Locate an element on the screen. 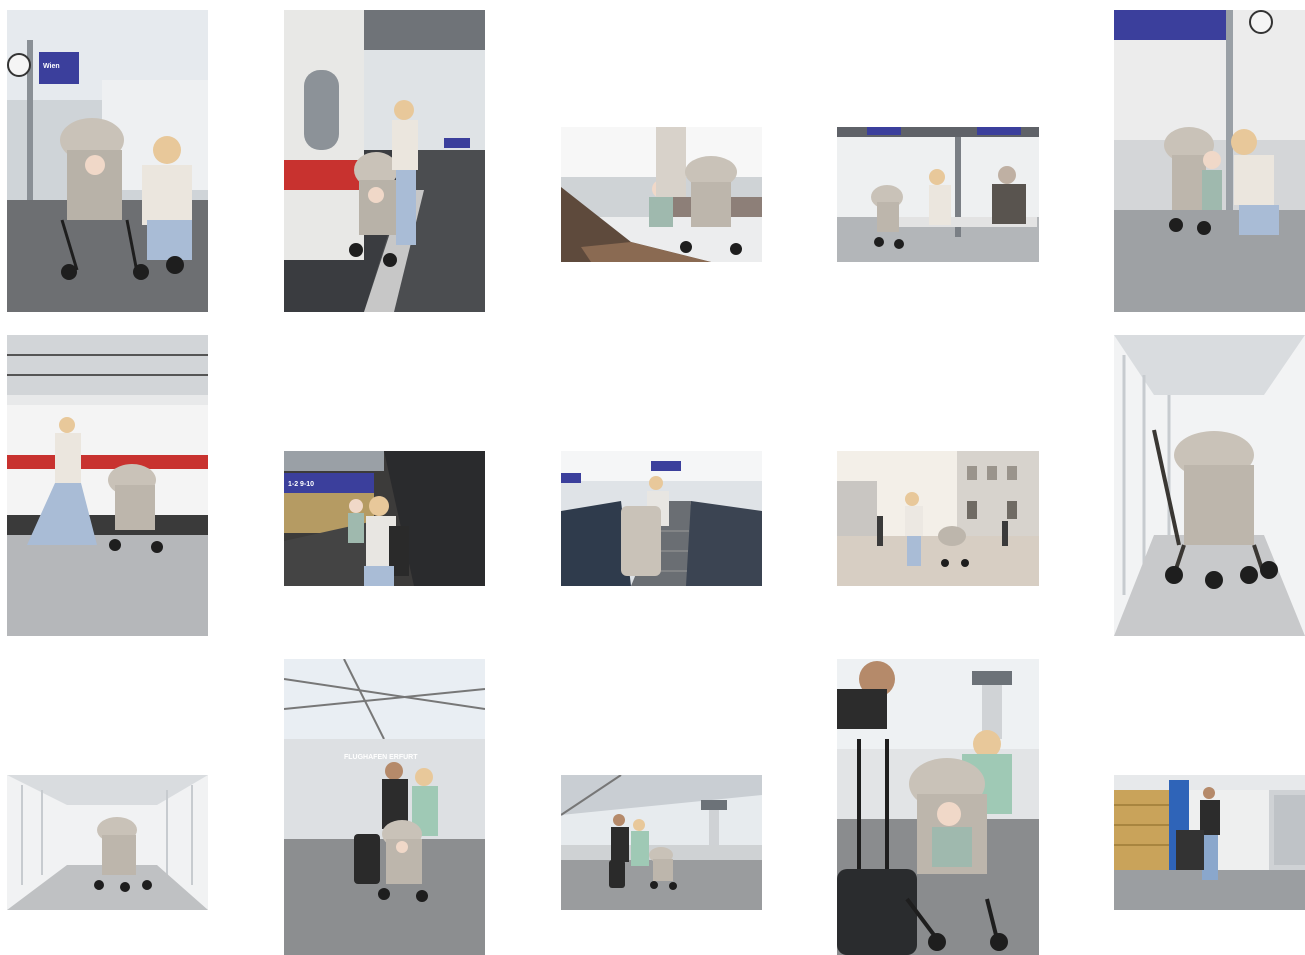  photo-escalator-top-sign-image: 1-2 9-10 is located at coordinates (384, 518).